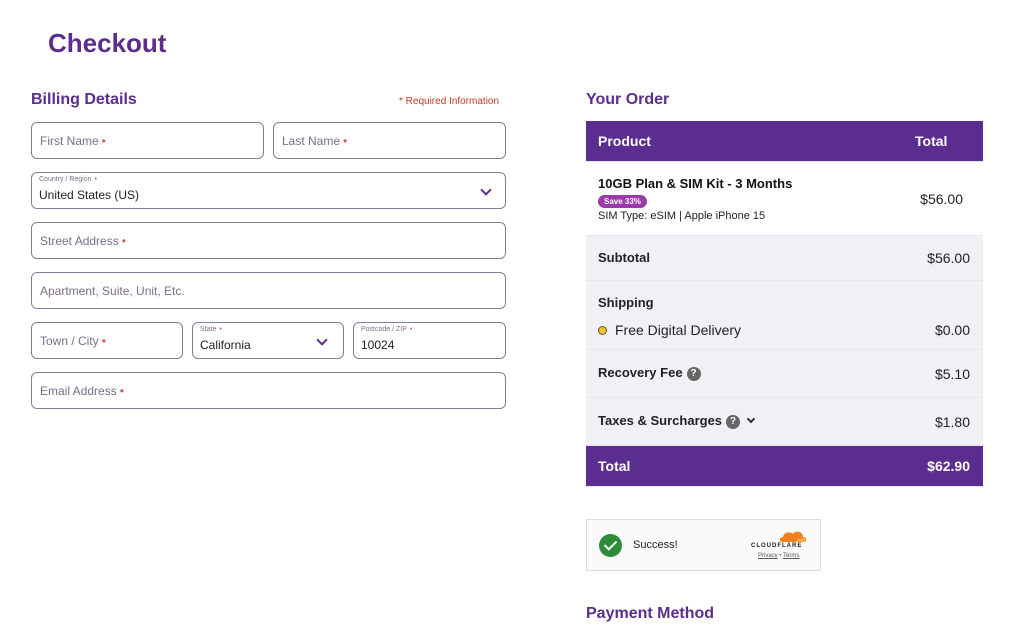 This screenshot has height=632, width=1024. I want to click on shipping-row: Shipping Free Digital Delivery $0.00, so click(784, 315).